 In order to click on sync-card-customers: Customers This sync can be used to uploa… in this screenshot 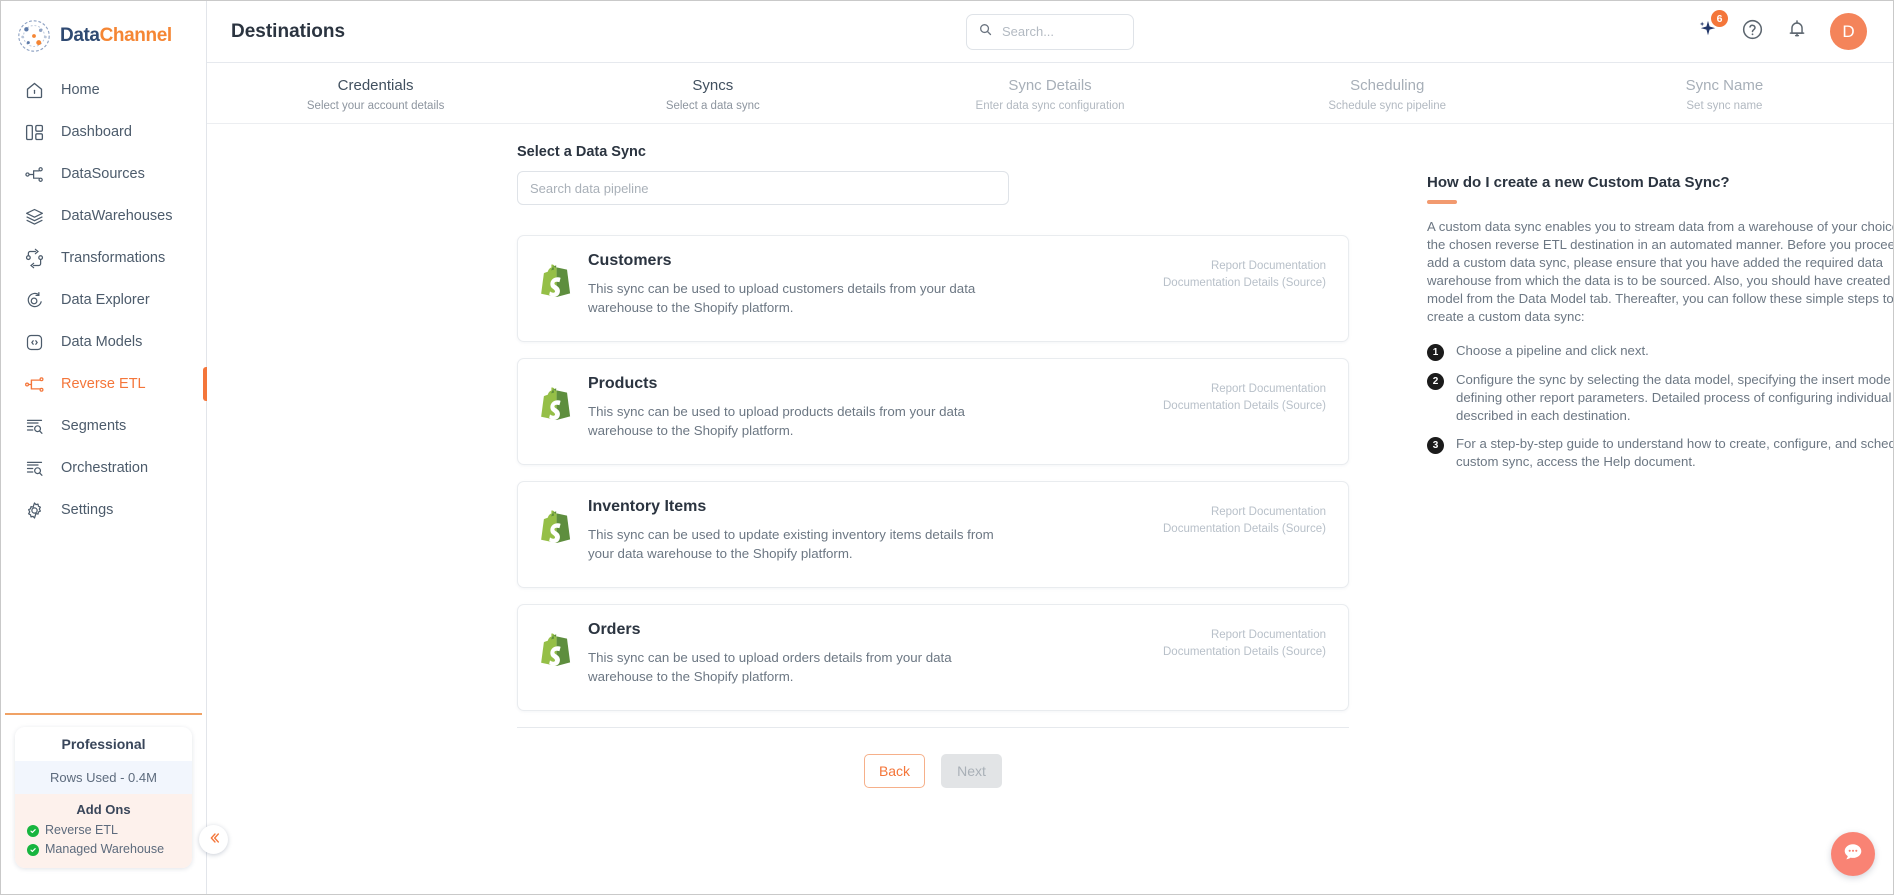, I will do `click(933, 288)`.